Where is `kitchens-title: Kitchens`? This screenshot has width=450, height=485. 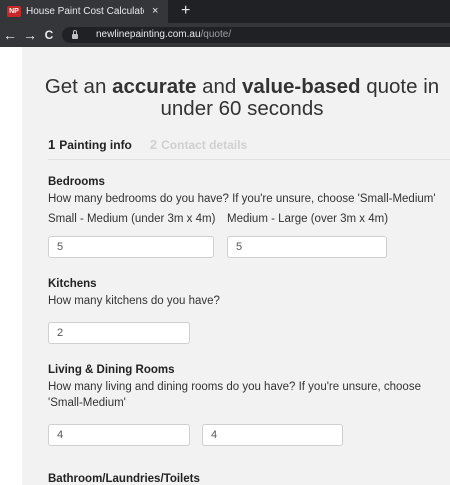
kitchens-title: Kitchens is located at coordinates (72, 284).